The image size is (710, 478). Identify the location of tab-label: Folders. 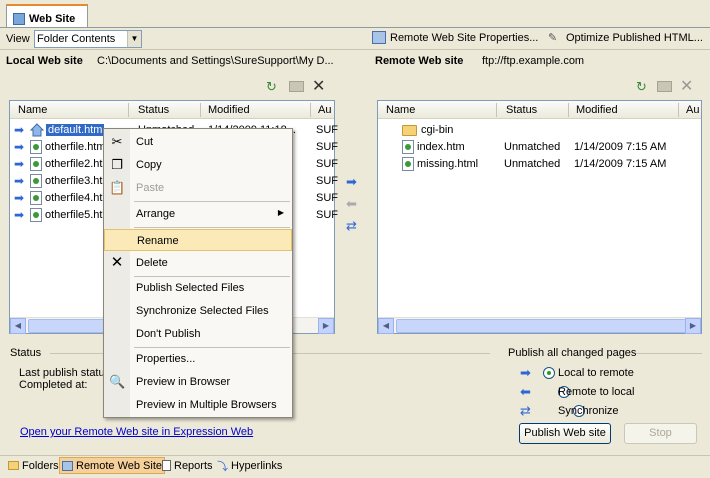
(40, 465).